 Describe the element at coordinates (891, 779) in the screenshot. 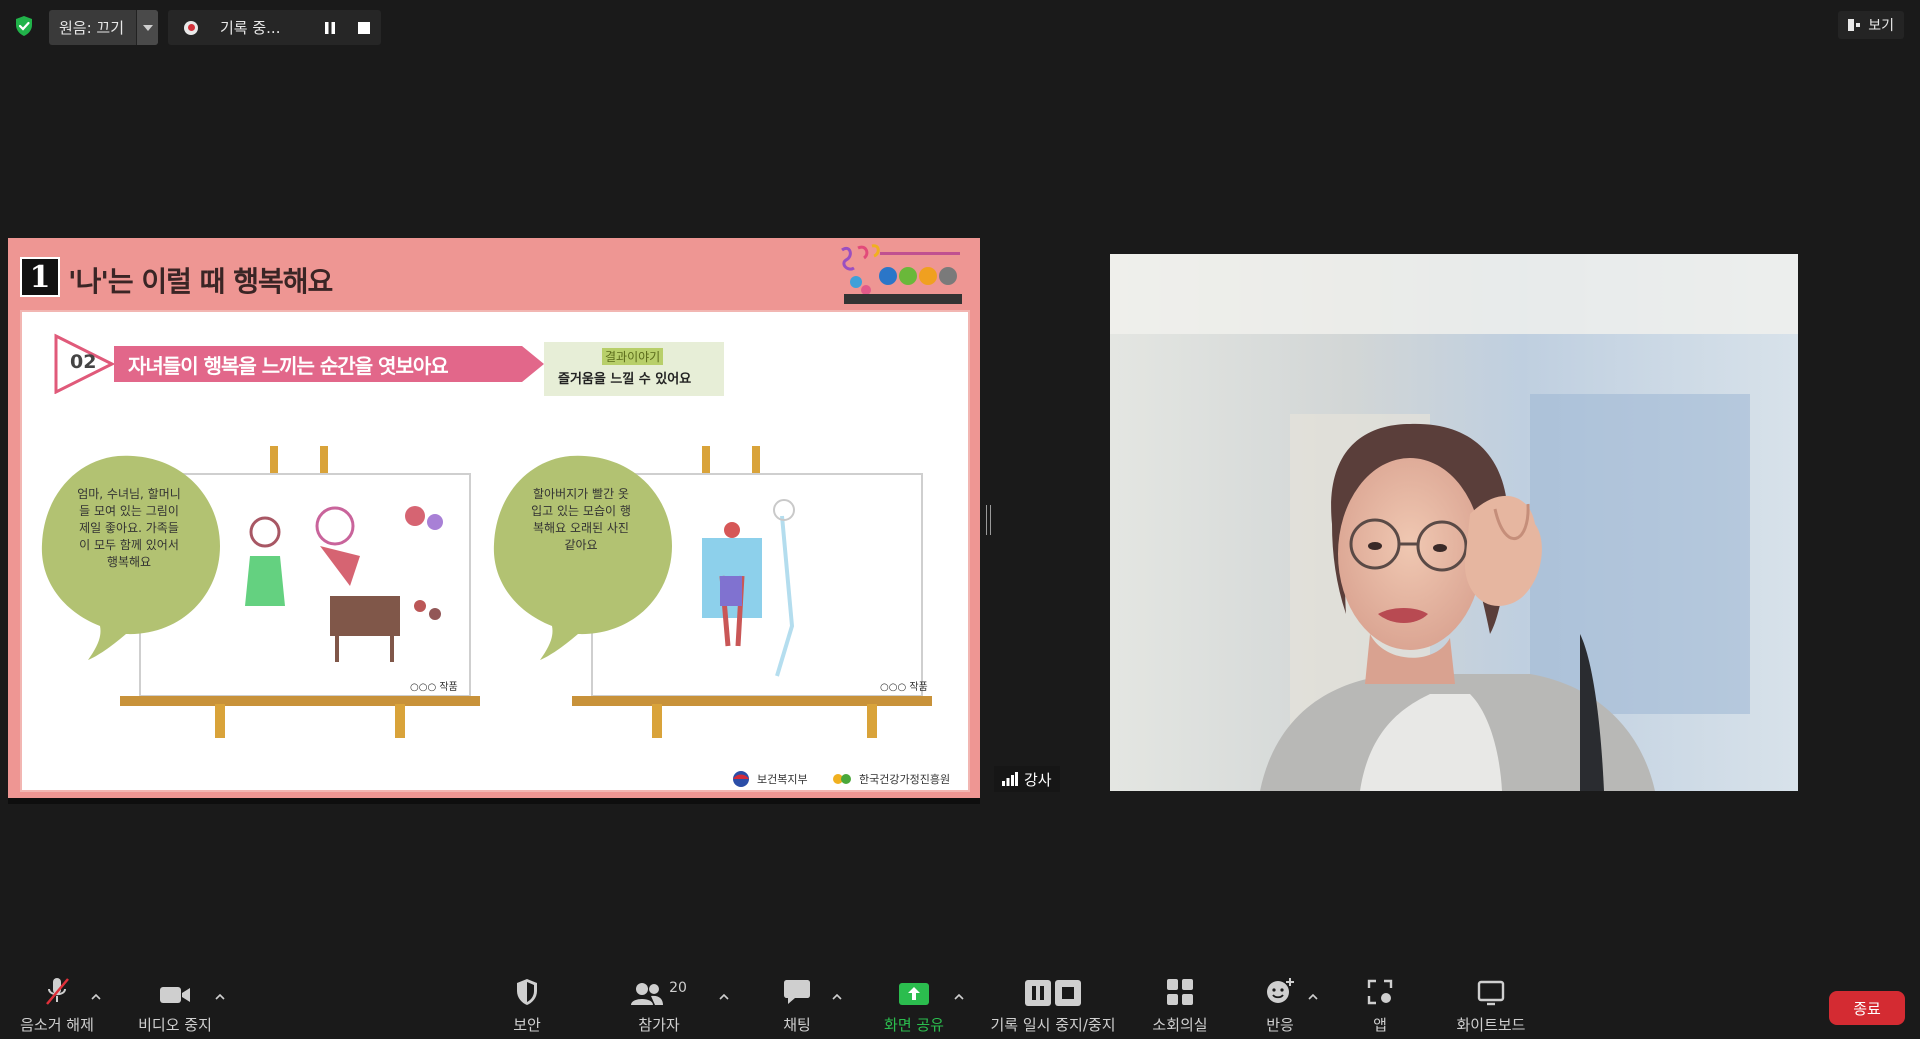

I see `footer-logo-right: 한국건강가정진흥원` at that location.